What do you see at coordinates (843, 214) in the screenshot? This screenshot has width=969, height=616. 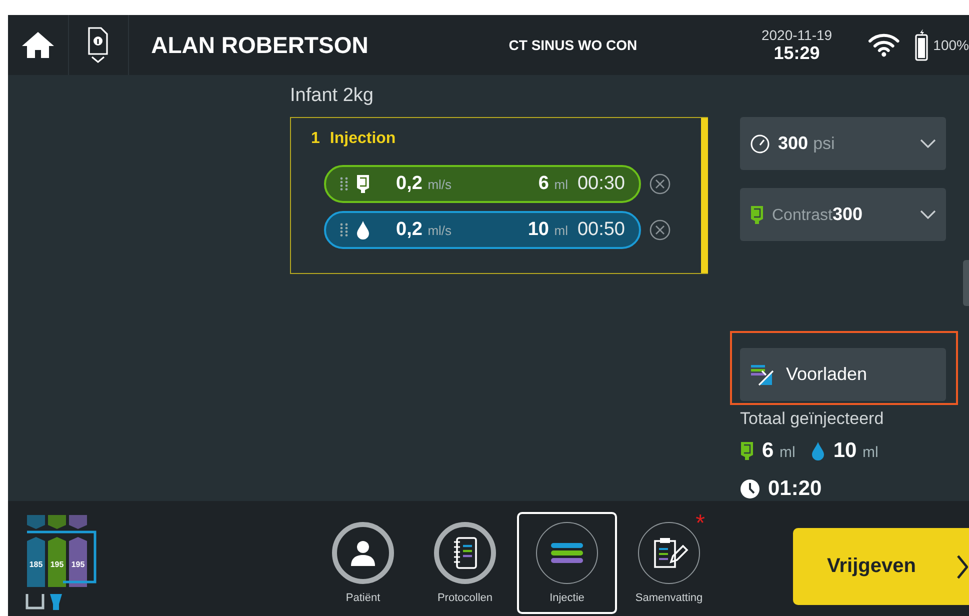 I see `contrast-dropdown: Contrast300` at bounding box center [843, 214].